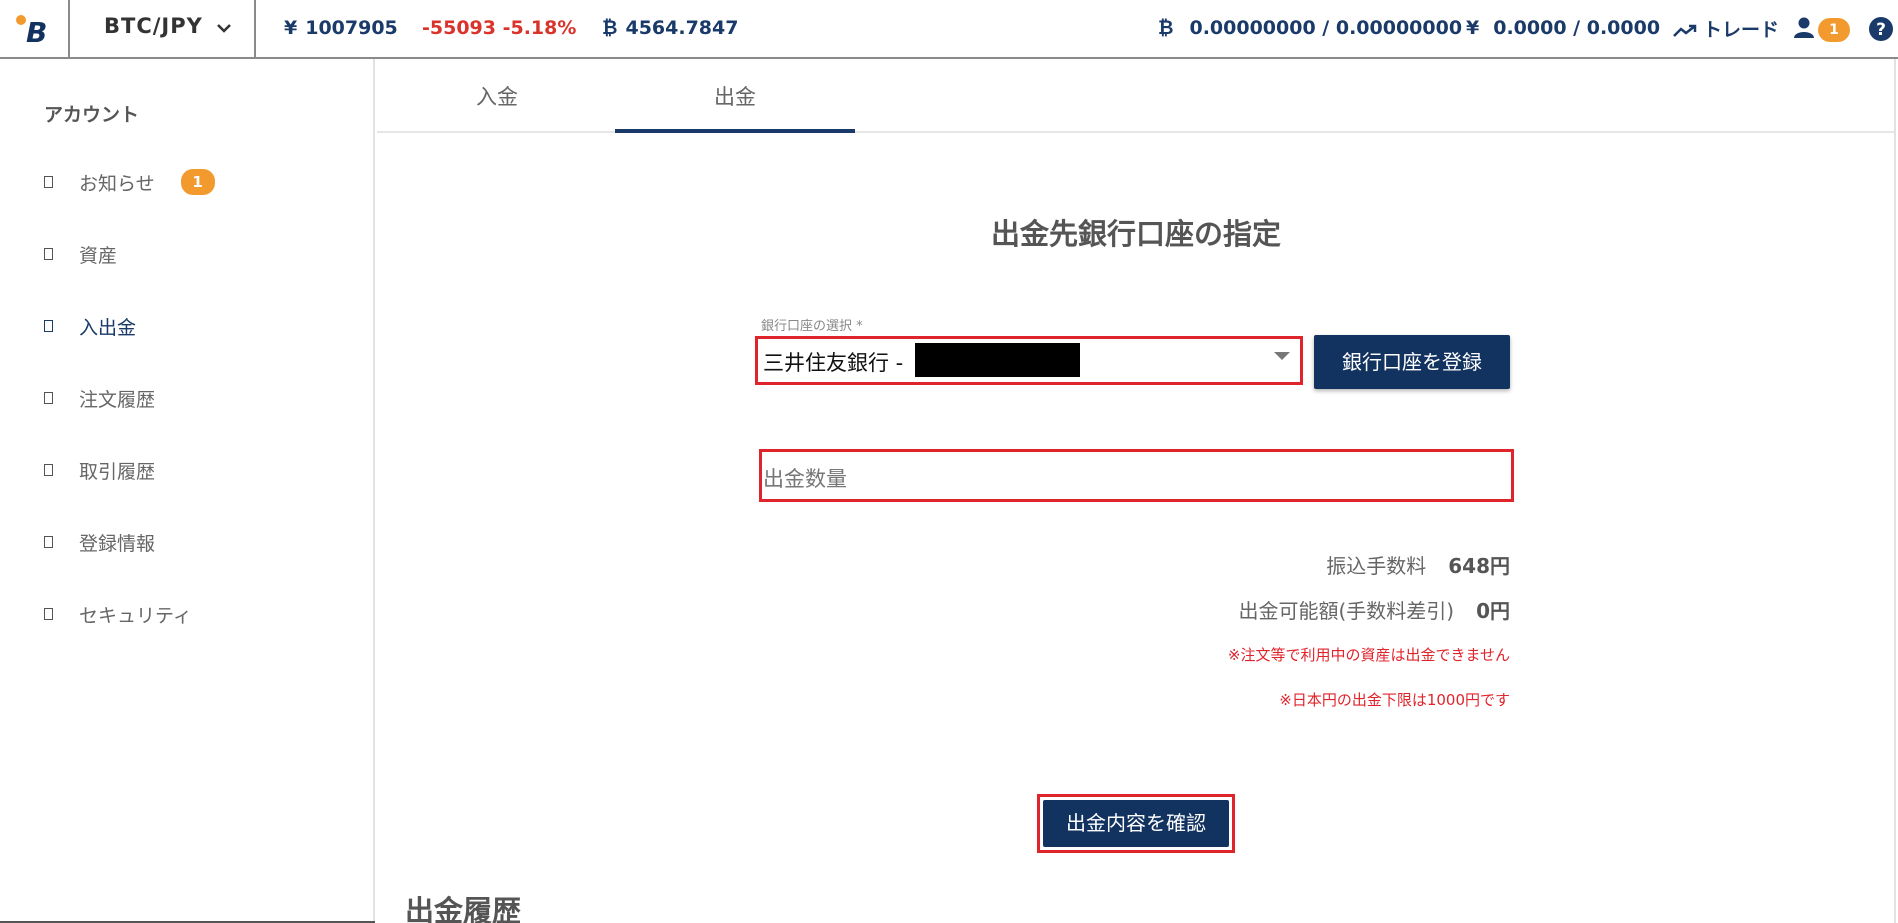 The image size is (1898, 923). What do you see at coordinates (1412, 362) in the screenshot?
I see `register-bank-button: 銀行口座を登録` at bounding box center [1412, 362].